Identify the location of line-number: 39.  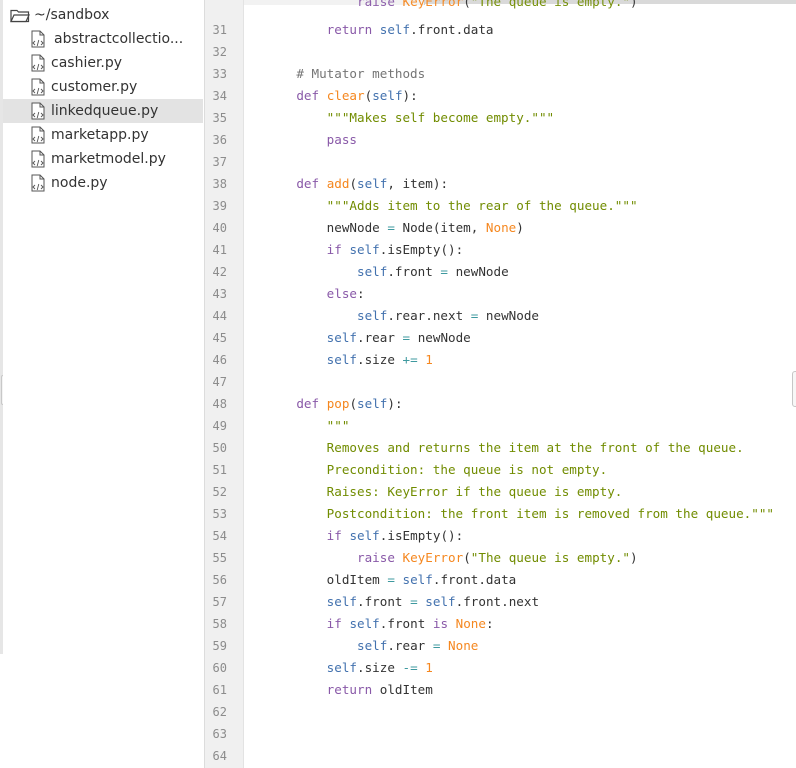
(219, 206).